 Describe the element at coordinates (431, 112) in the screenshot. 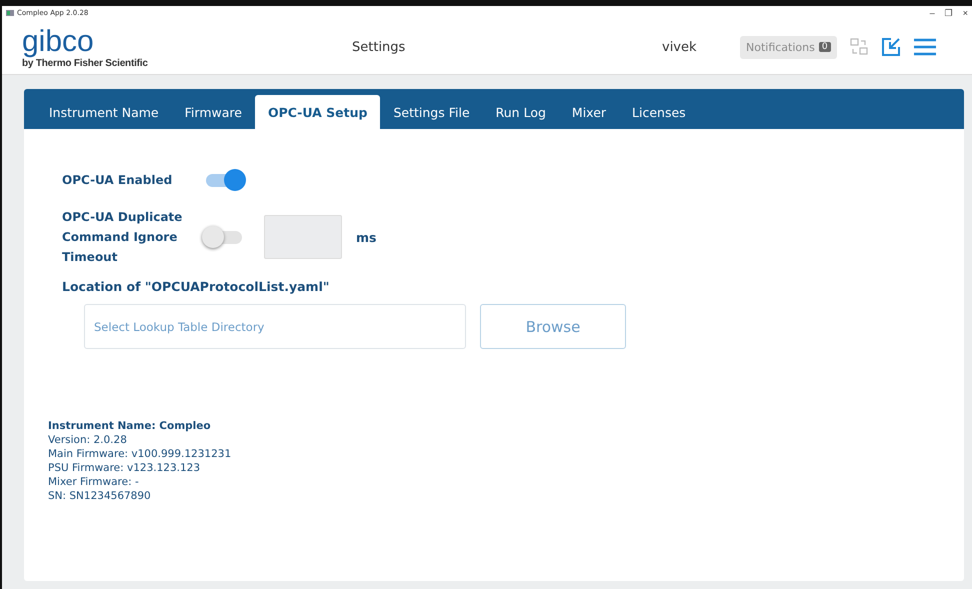

I see `tab: Settings File` at that location.